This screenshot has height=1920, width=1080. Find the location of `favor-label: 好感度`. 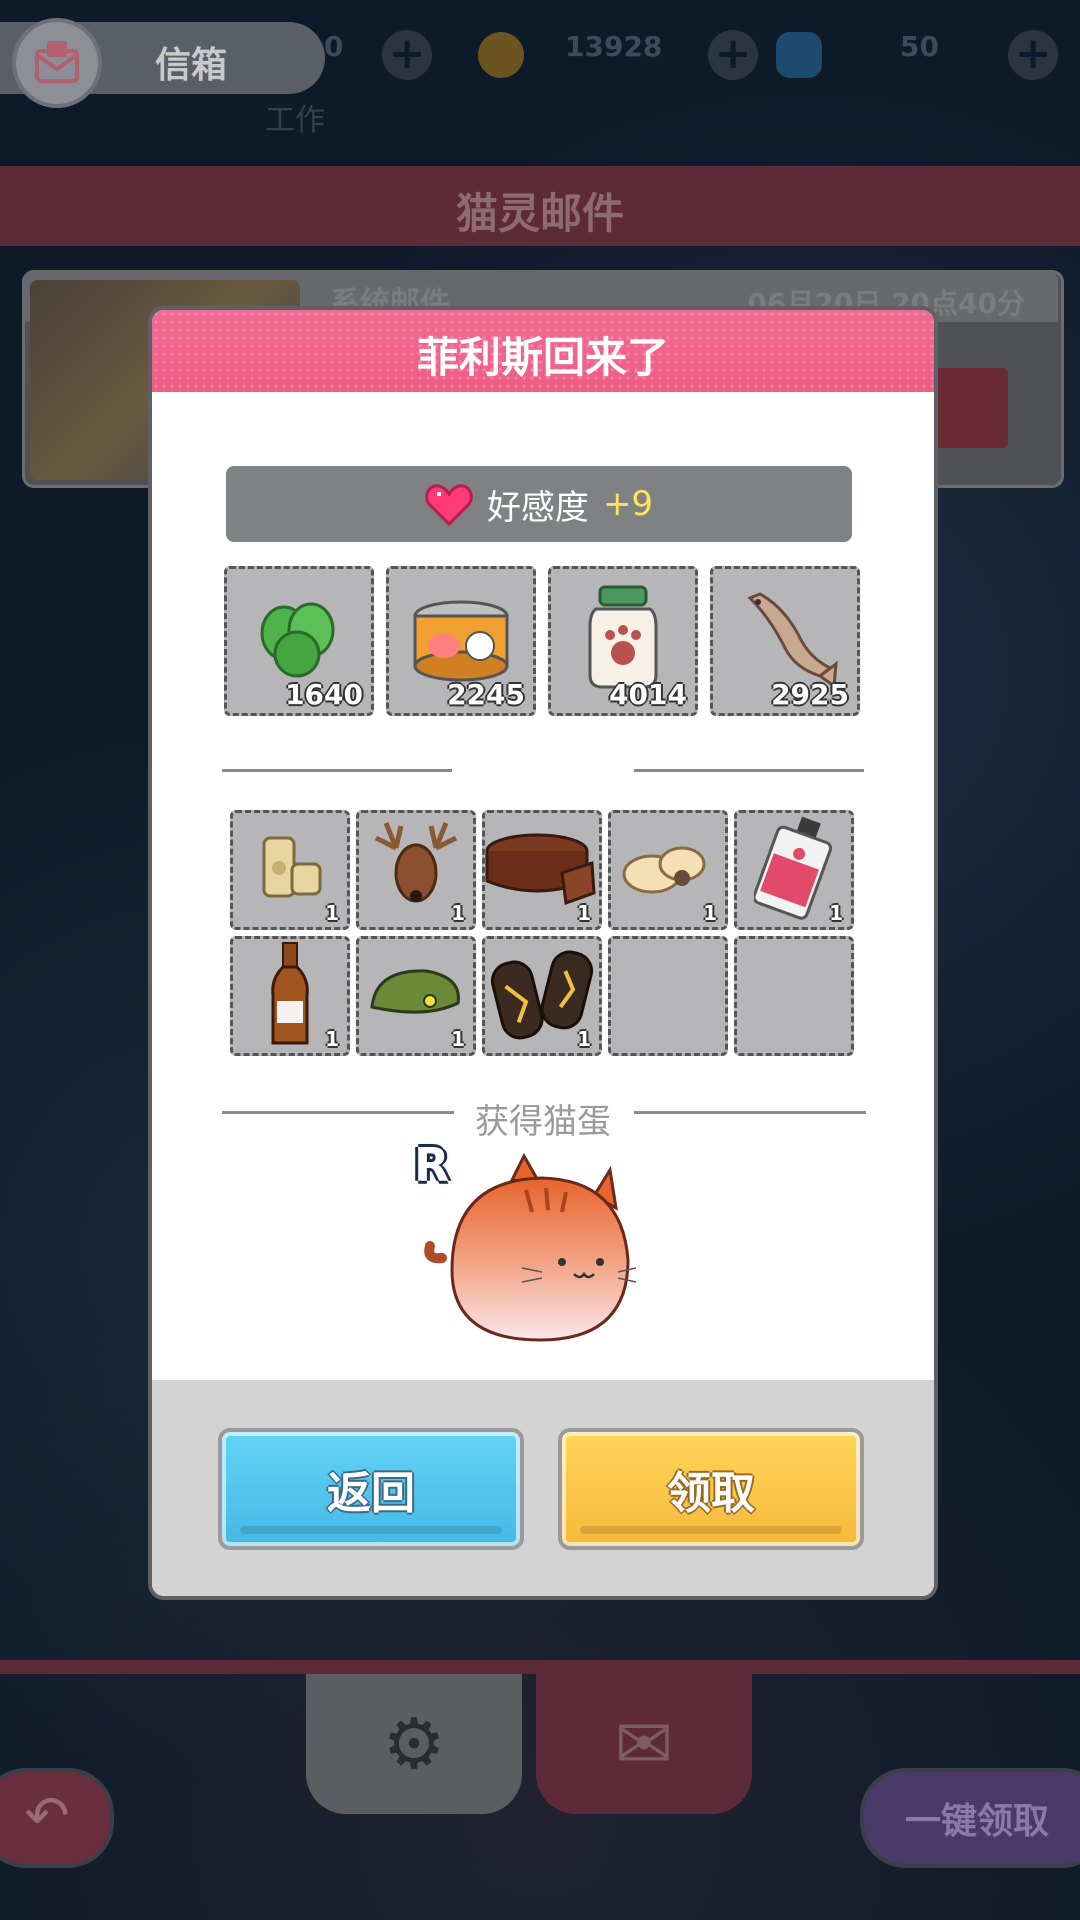

favor-label: 好感度 is located at coordinates (537, 507).